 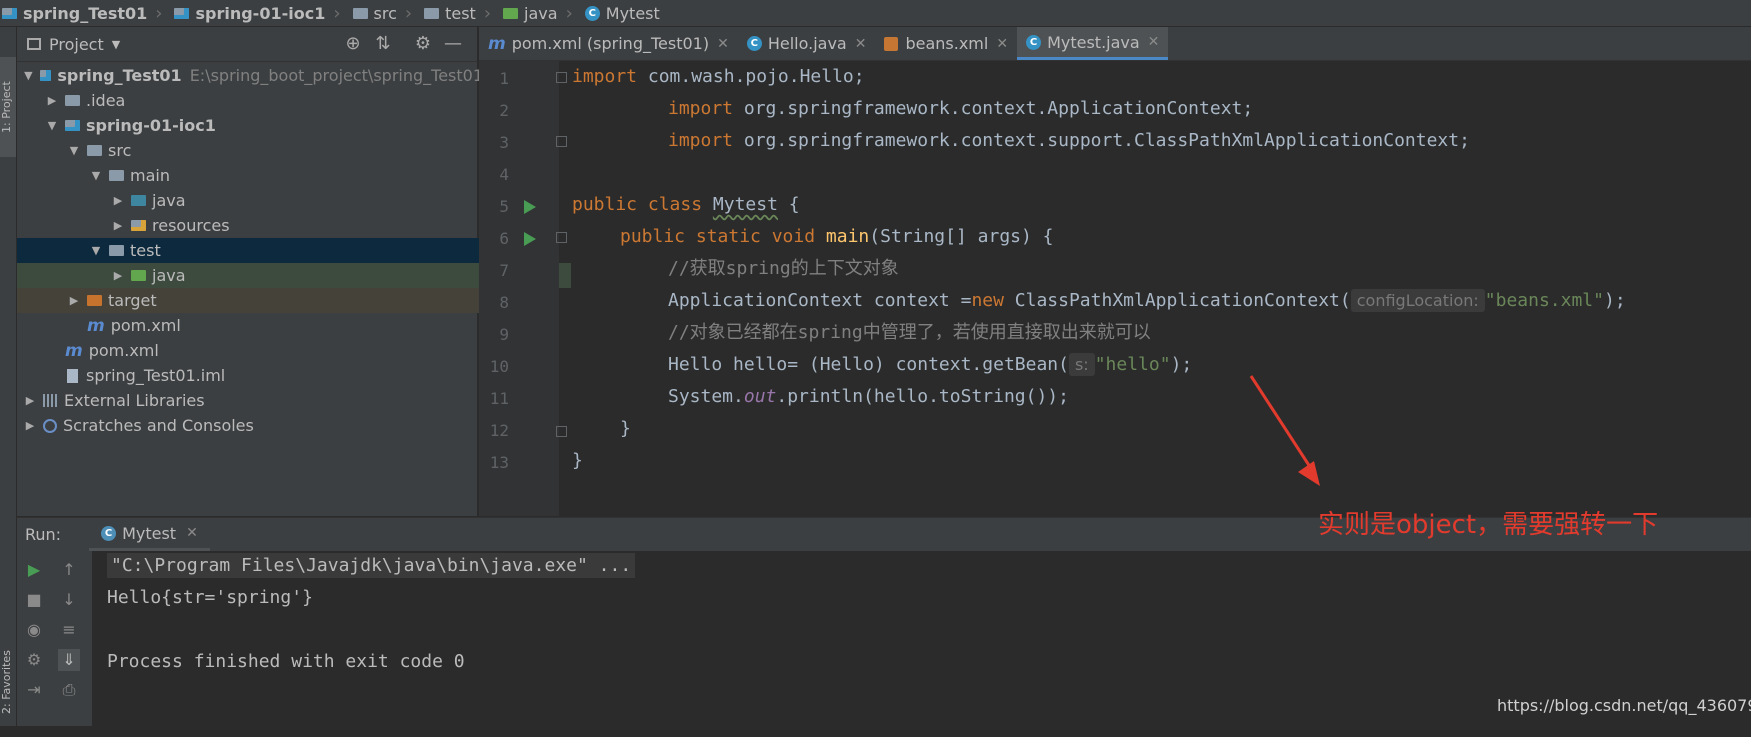 I want to click on string-literal: "beans.xml", so click(x=1544, y=300).